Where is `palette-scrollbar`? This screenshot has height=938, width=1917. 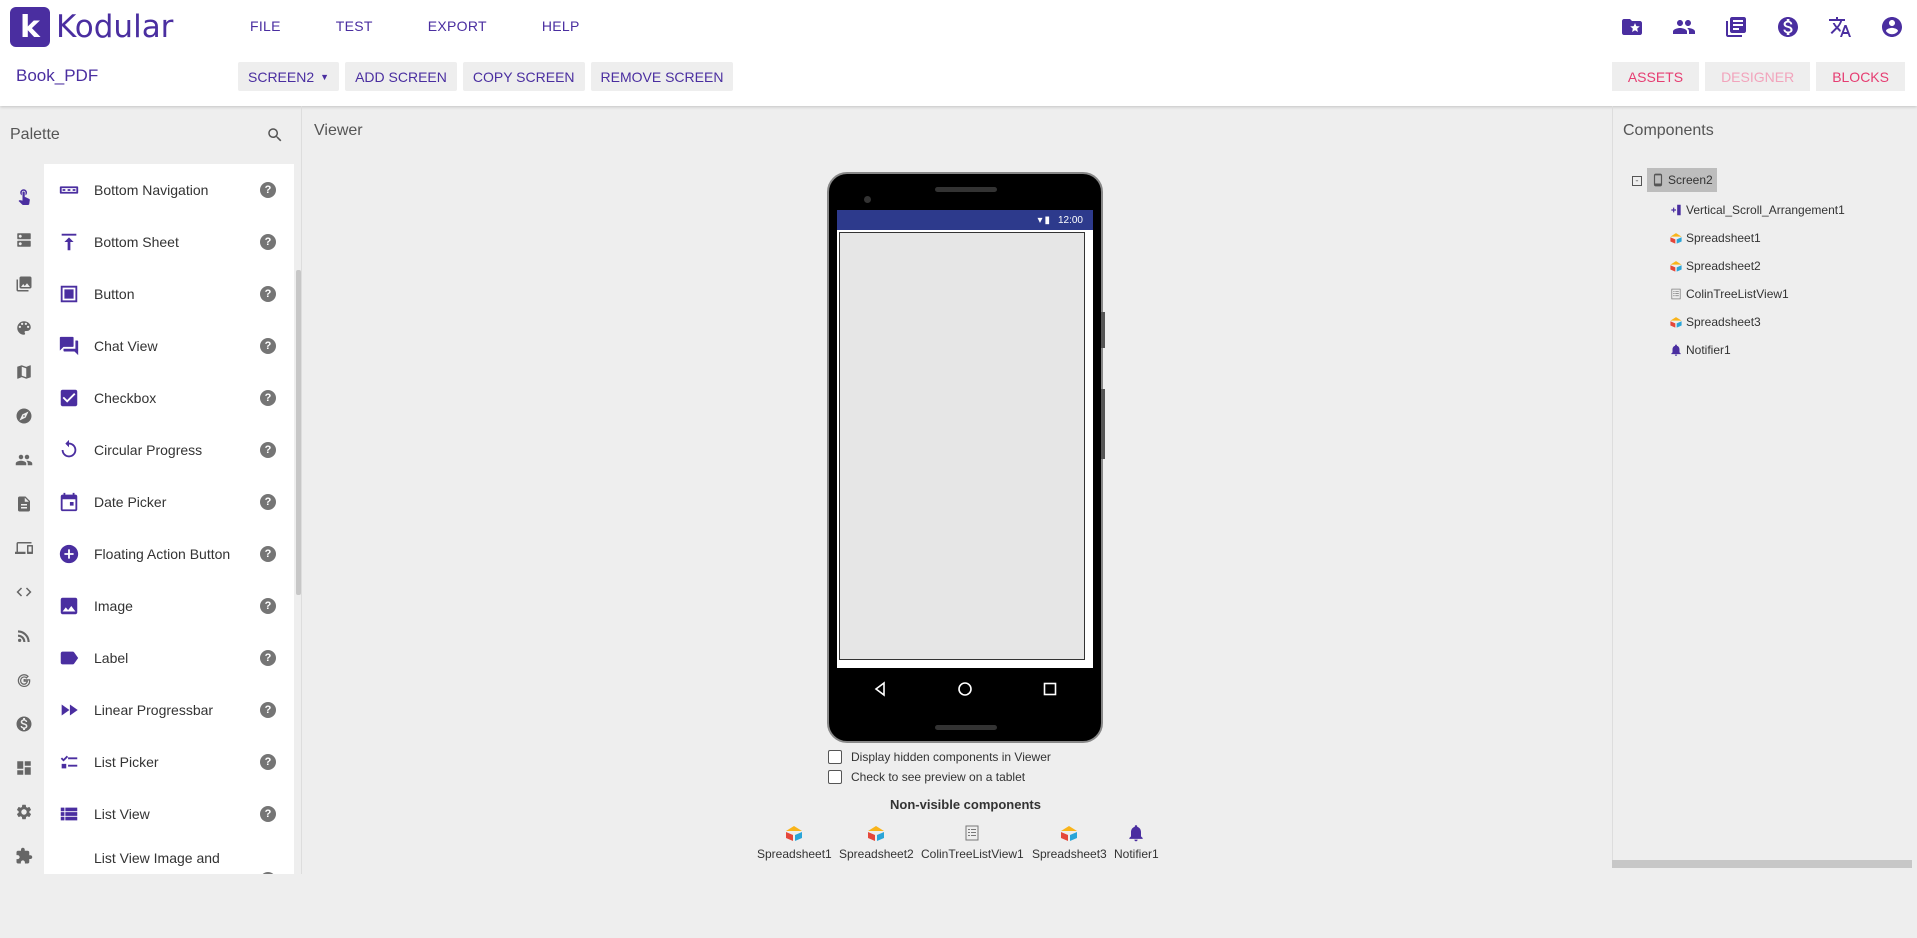
palette-scrollbar is located at coordinates (298, 432).